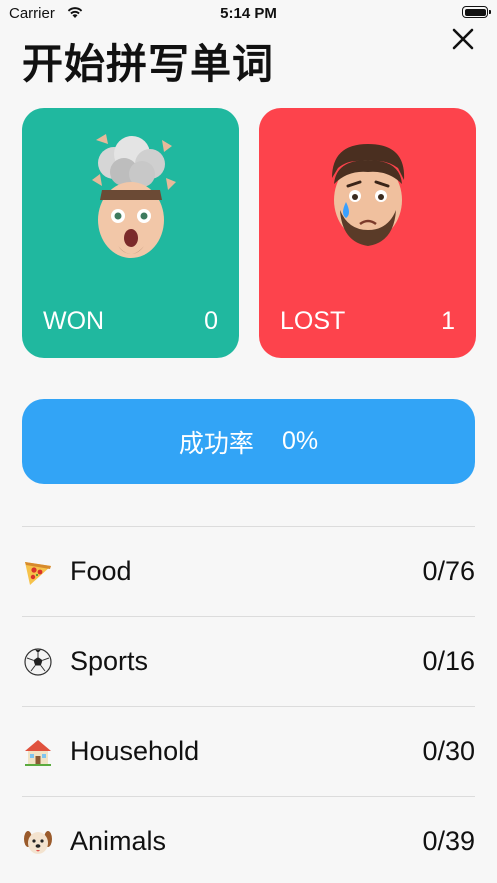  I want to click on battery-icon, so click(476, 12).